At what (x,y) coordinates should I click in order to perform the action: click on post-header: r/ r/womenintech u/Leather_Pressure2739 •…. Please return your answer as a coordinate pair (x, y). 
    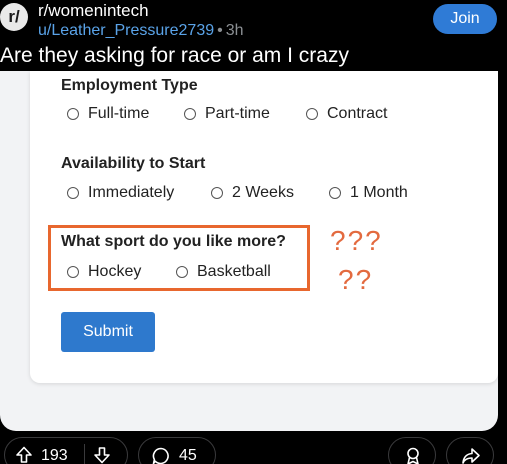
    Looking at the image, I should click on (253, 22).